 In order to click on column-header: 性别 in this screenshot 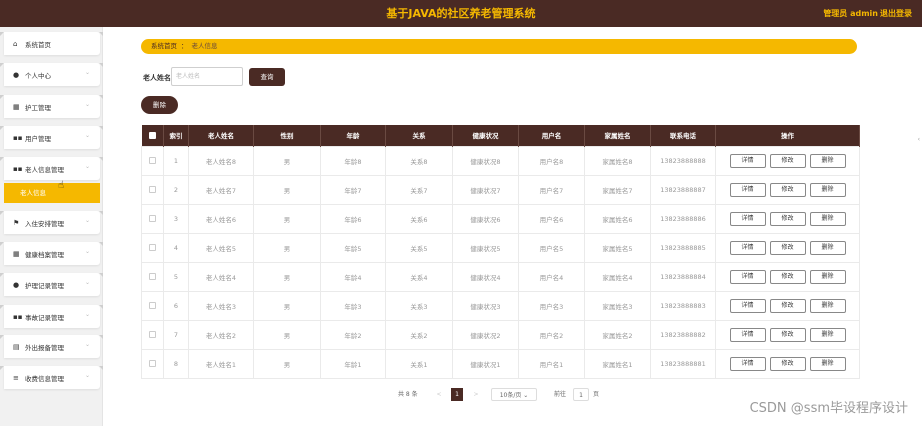, I will do `click(287, 135)`.